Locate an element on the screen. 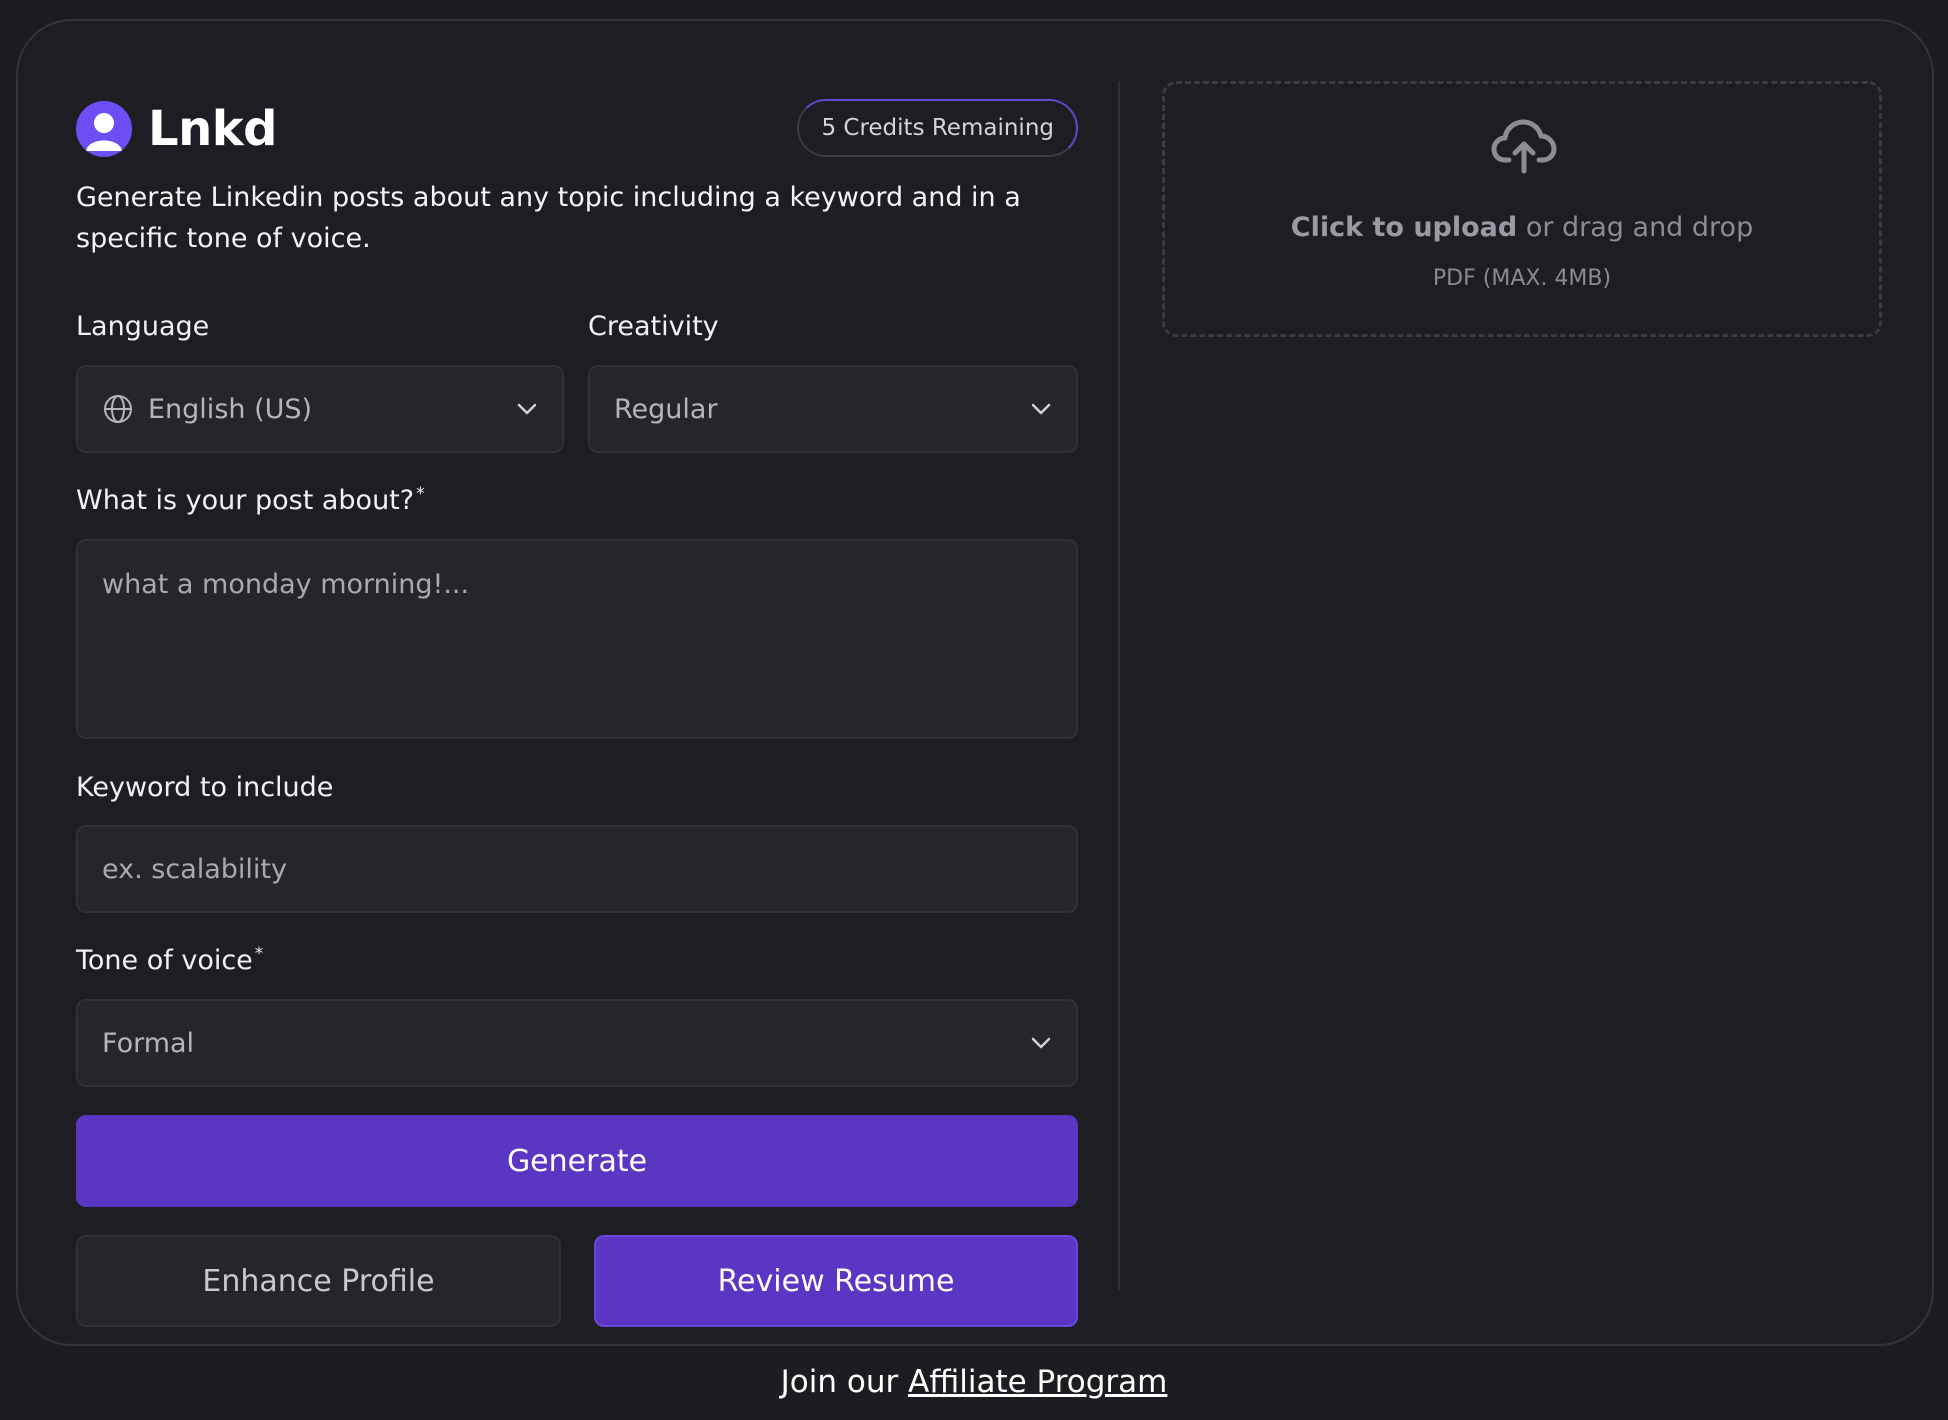  upload-hint: PDF (MAX. 4MB) is located at coordinates (1522, 278).